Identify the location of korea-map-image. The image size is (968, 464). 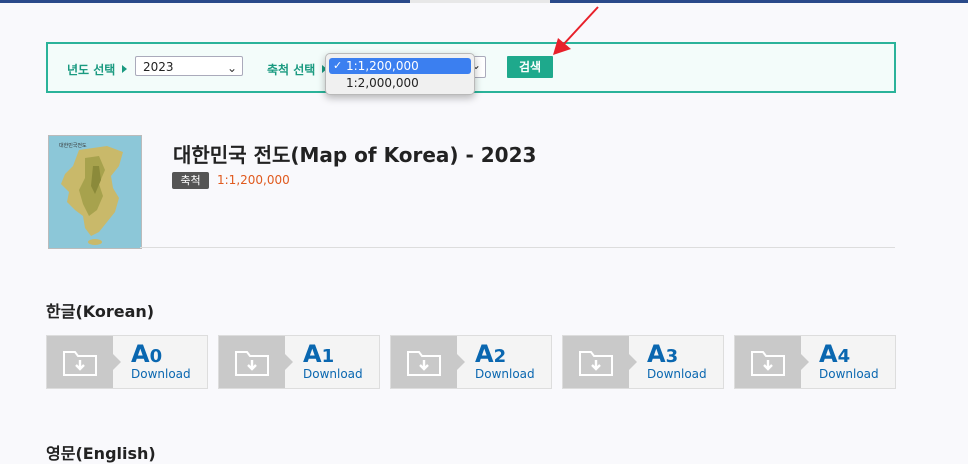
(95, 192).